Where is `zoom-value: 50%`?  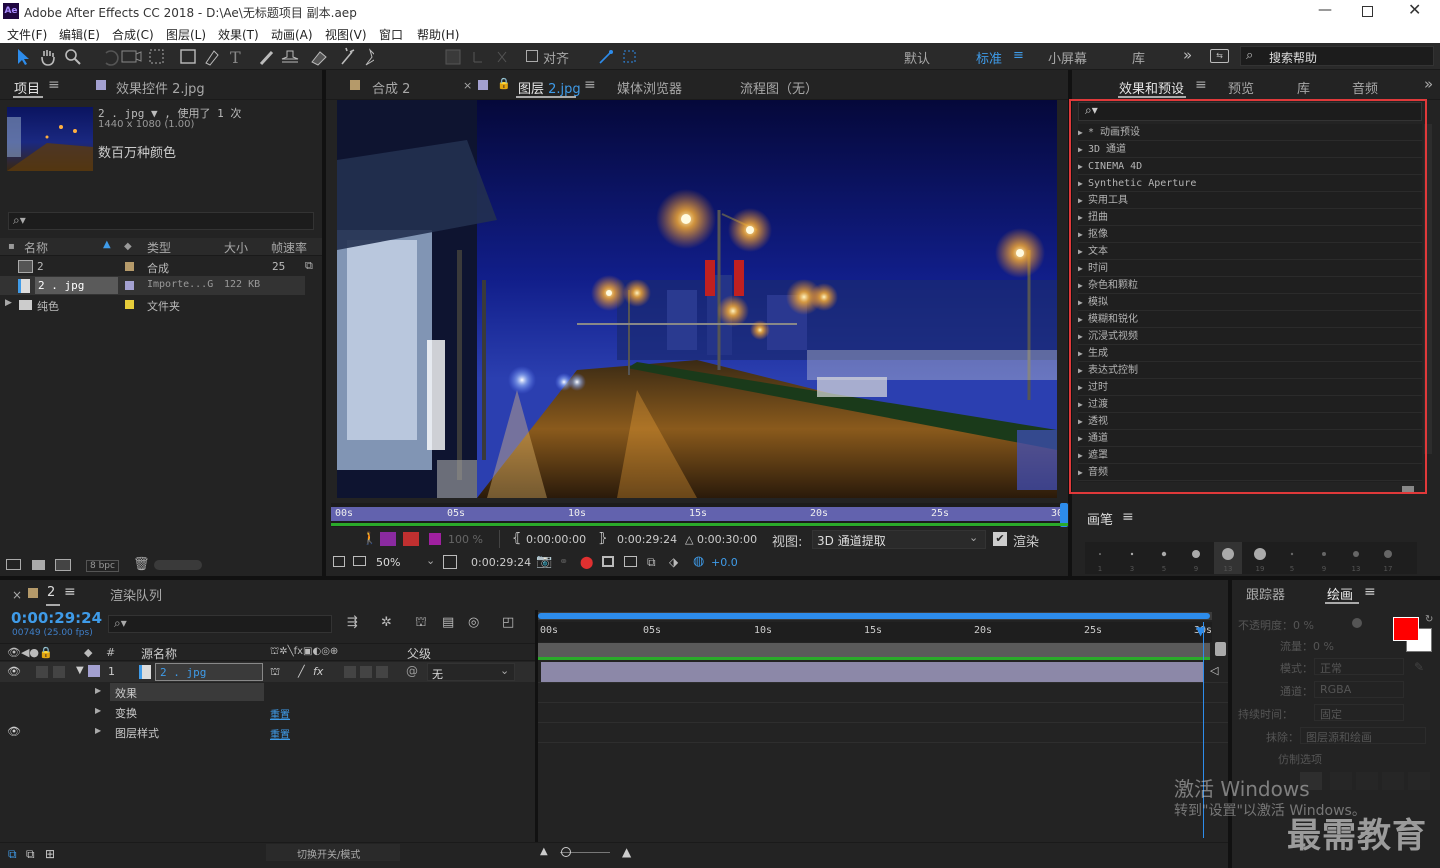
zoom-value: 50% is located at coordinates (388, 562).